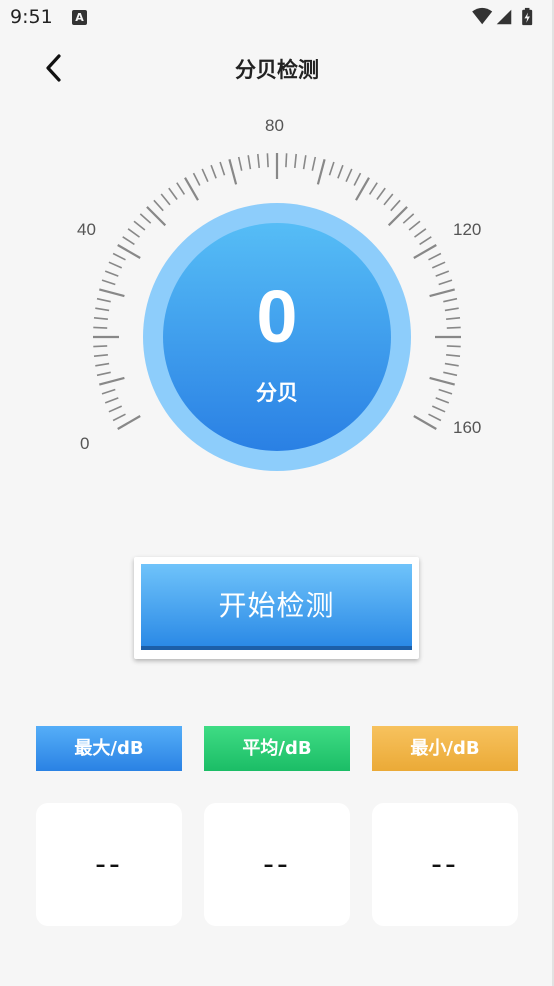 This screenshot has height=986, width=554. What do you see at coordinates (79, 17) in the screenshot?
I see `app-notification-icon: A` at bounding box center [79, 17].